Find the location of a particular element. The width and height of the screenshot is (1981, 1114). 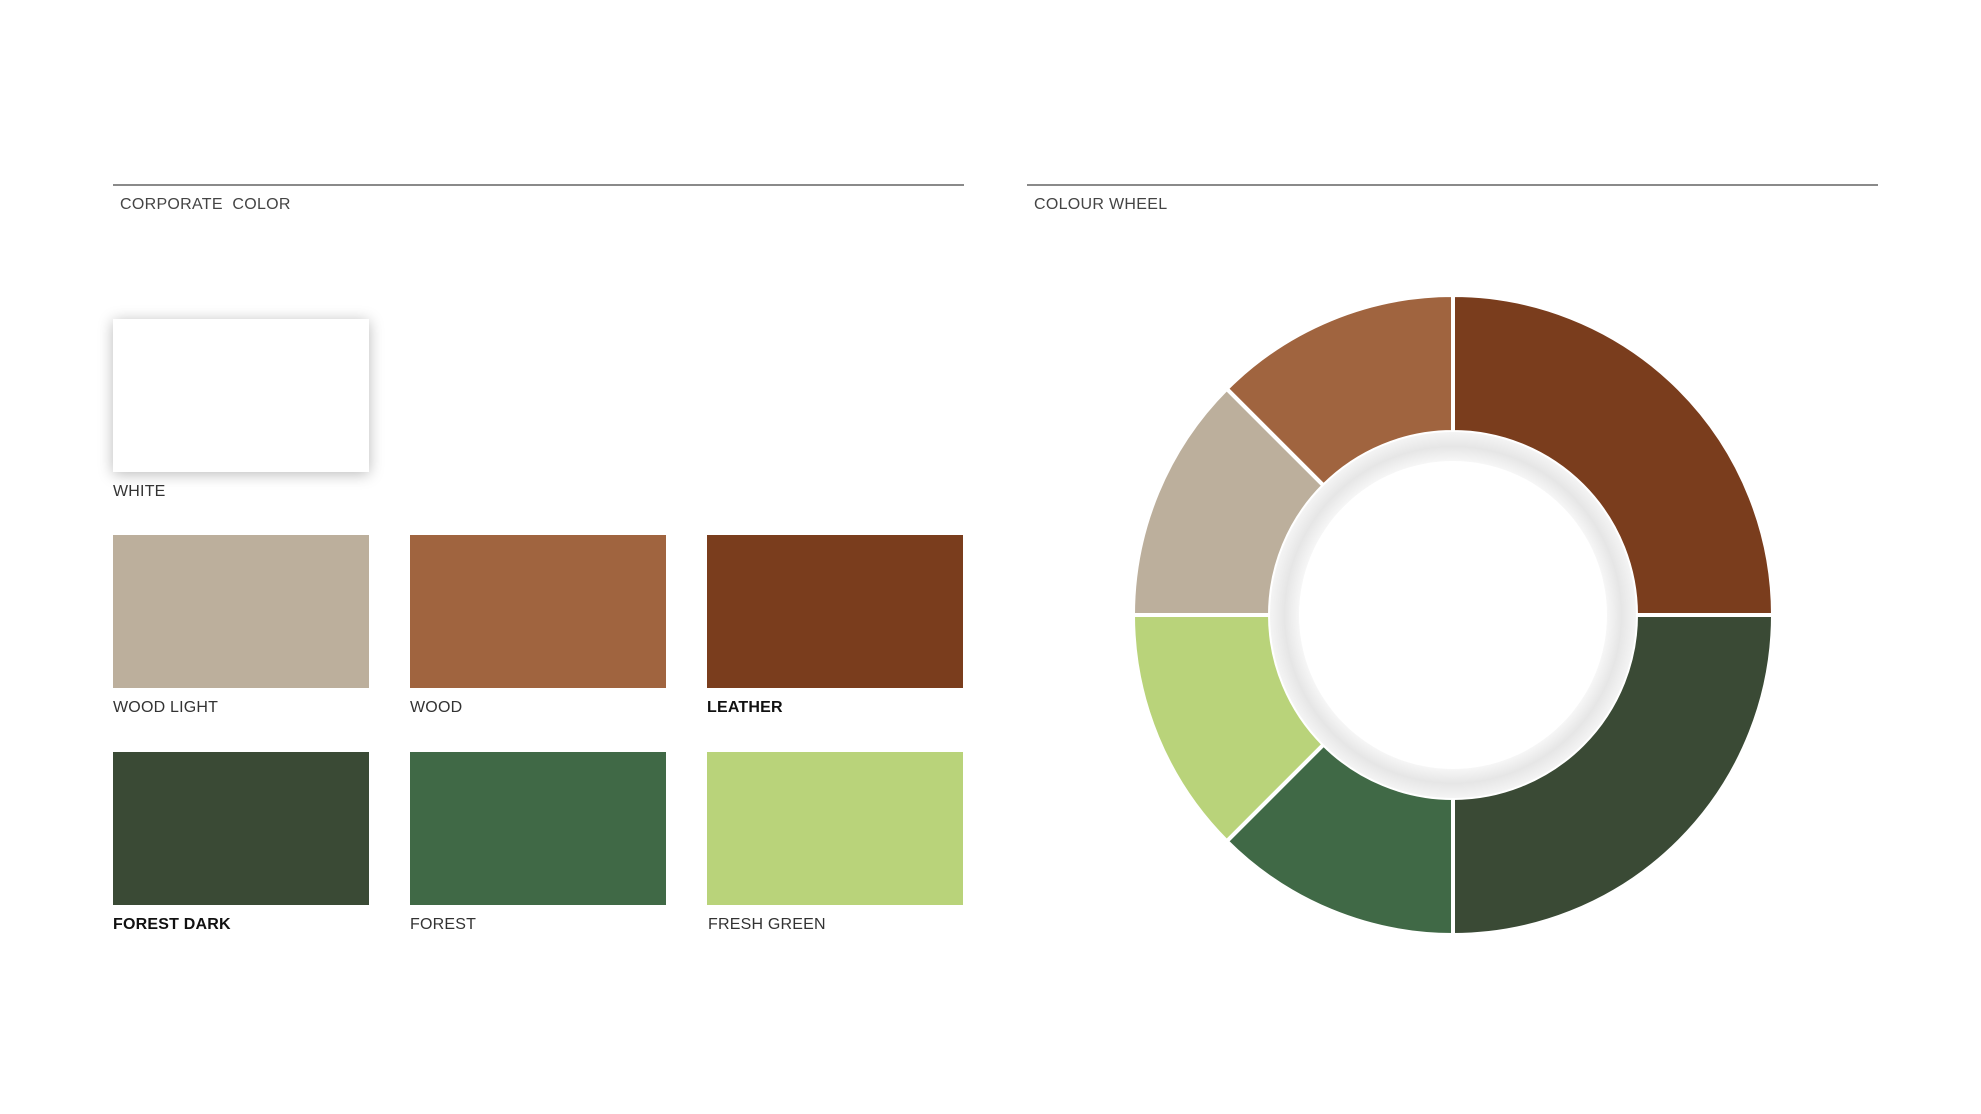

swatch-label-forest-dark: FOREST DARK is located at coordinates (172, 924).